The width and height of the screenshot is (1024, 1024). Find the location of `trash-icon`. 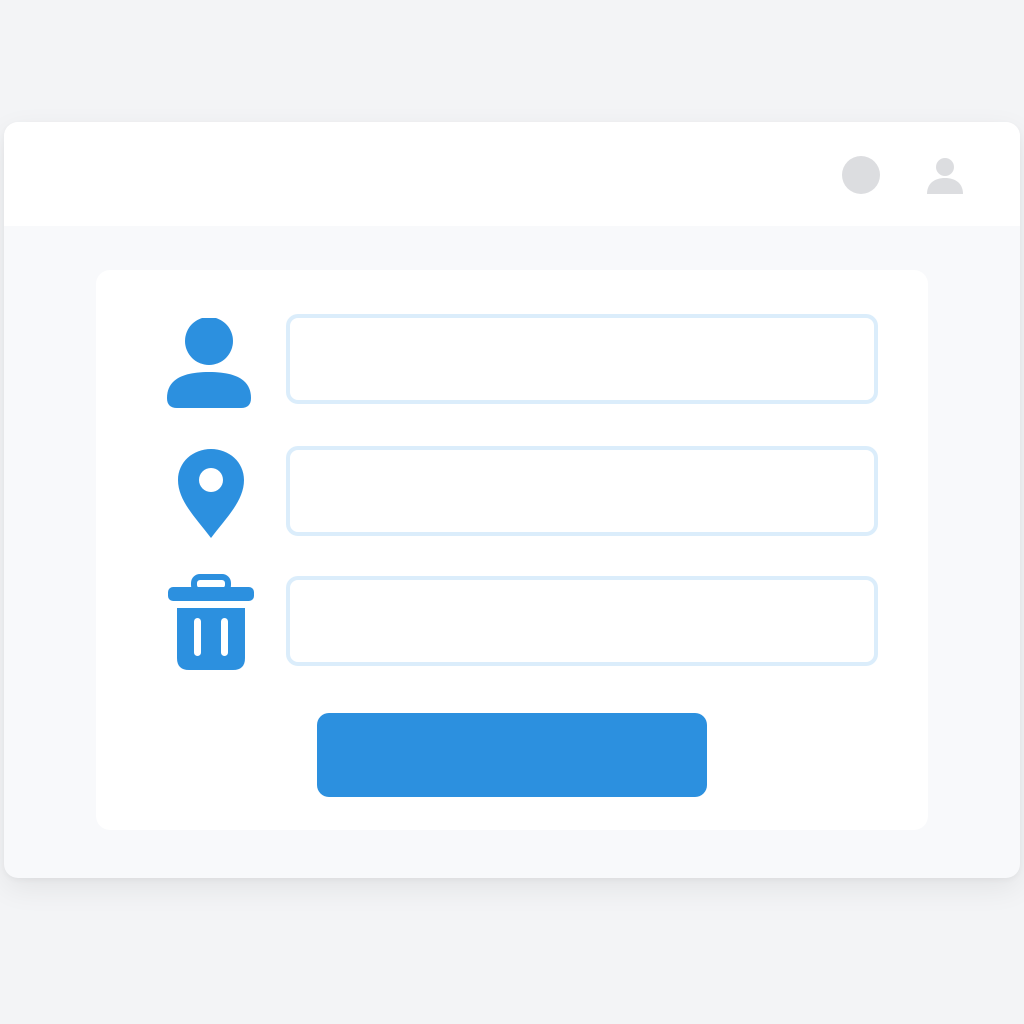

trash-icon is located at coordinates (211, 622).